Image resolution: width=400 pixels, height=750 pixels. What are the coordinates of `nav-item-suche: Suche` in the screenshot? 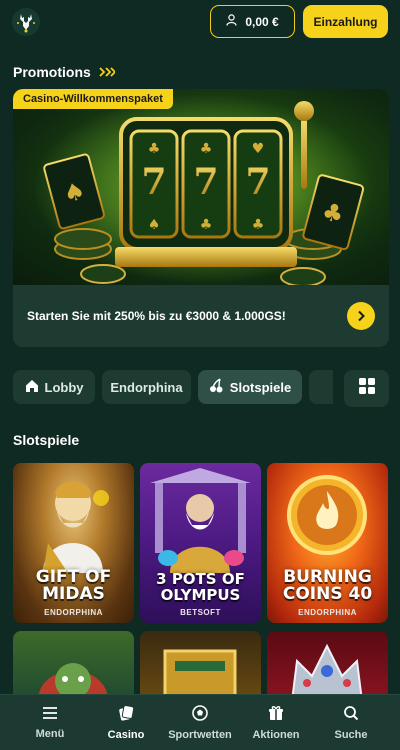 It's located at (351, 722).